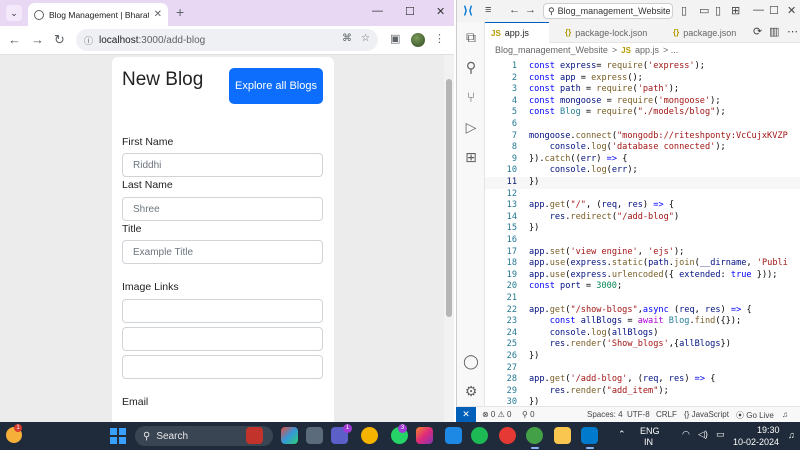 This screenshot has width=800, height=450. What do you see at coordinates (768, 430) in the screenshot?
I see `clock-time: 19:30` at bounding box center [768, 430].